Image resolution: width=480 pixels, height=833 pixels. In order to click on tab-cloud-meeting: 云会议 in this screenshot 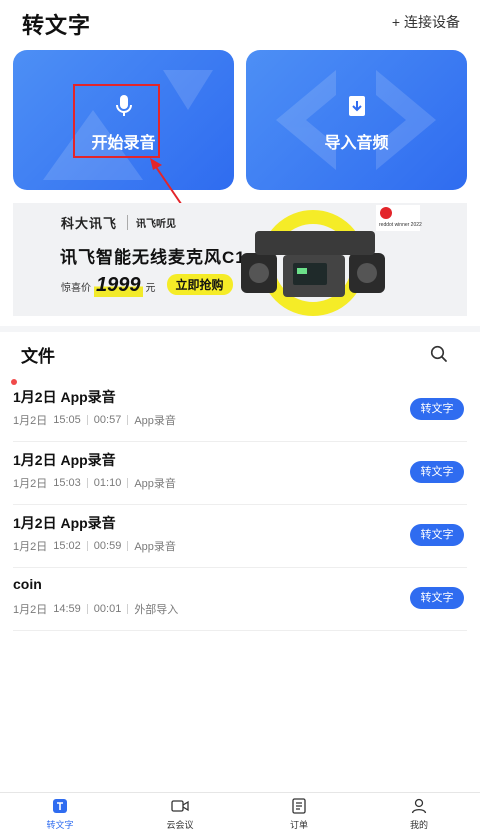, I will do `click(180, 814)`.